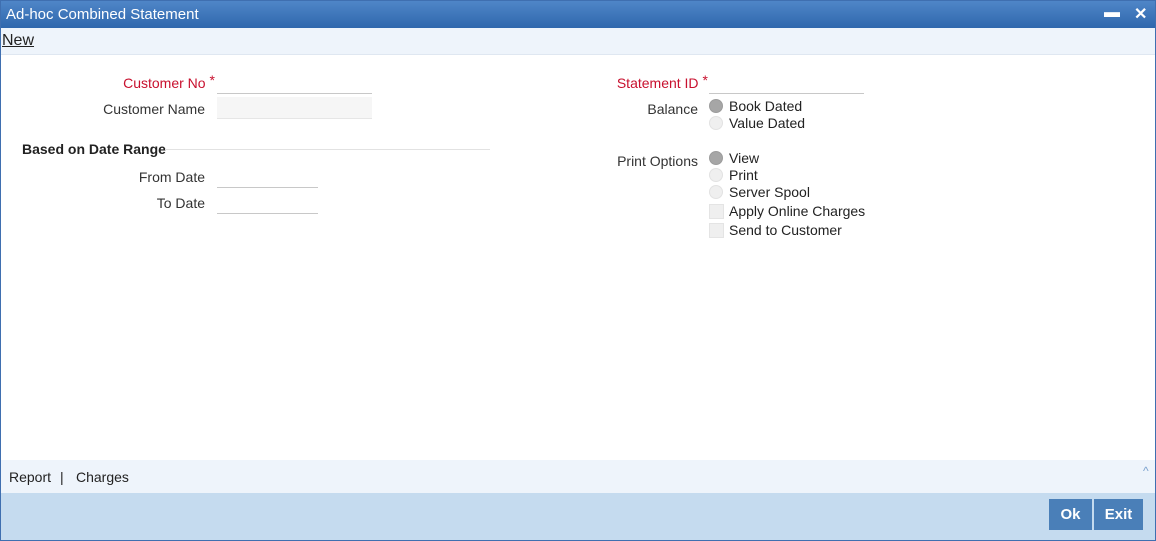 The width and height of the screenshot is (1156, 541). Describe the element at coordinates (716, 175) in the screenshot. I see `print-print-radio` at that location.